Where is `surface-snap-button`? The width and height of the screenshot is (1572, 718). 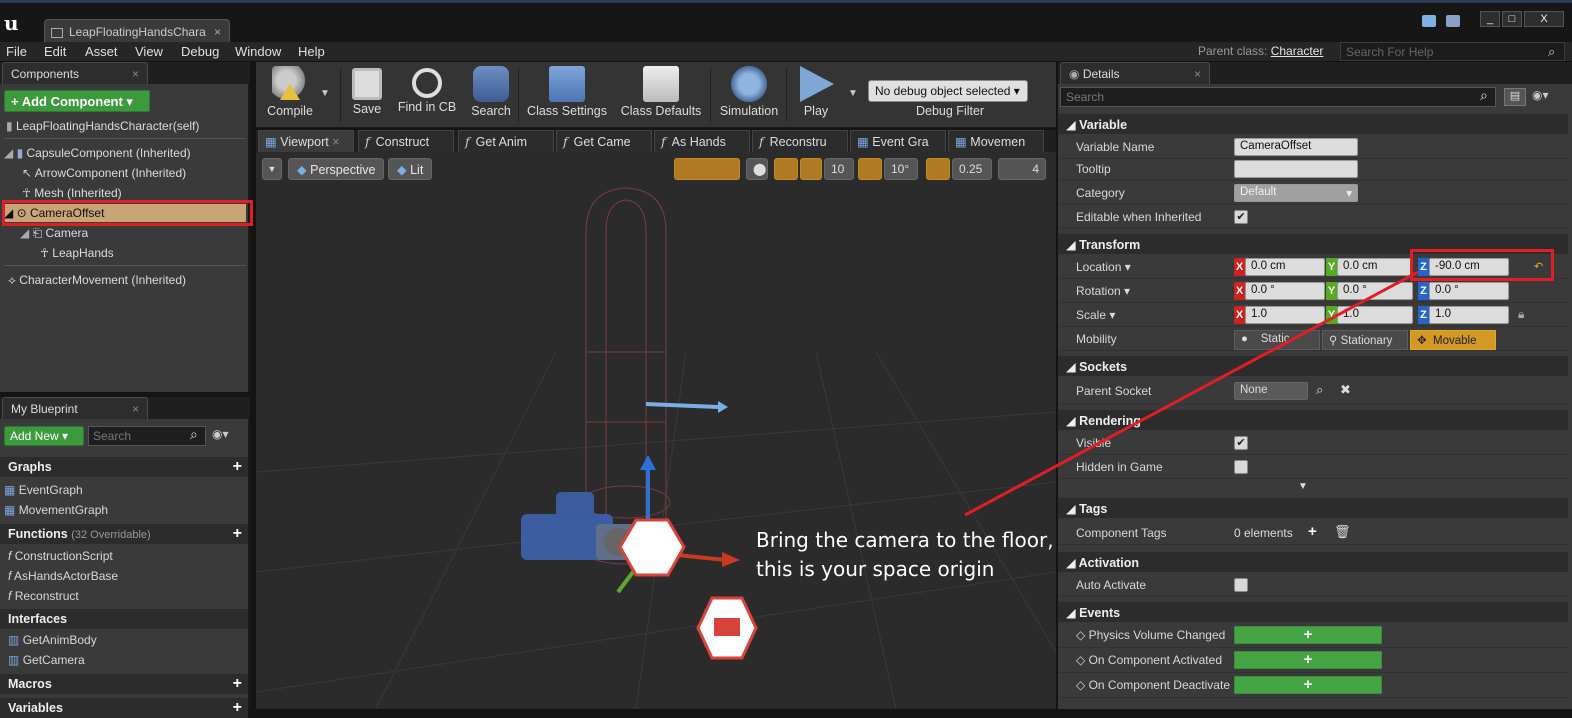
surface-snap-button is located at coordinates (786, 169).